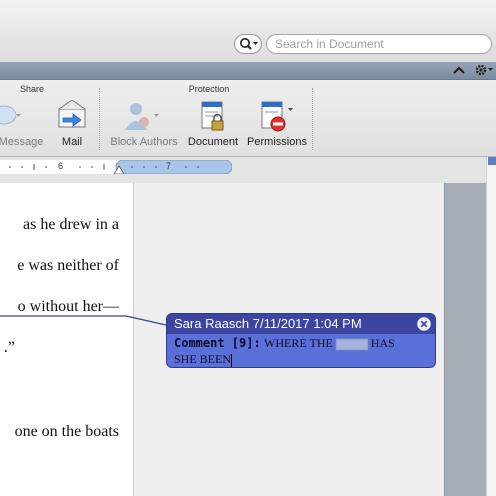 Image resolution: width=496 pixels, height=496 pixels. Describe the element at coordinates (351, 344) in the screenshot. I see `redacted-text` at that location.